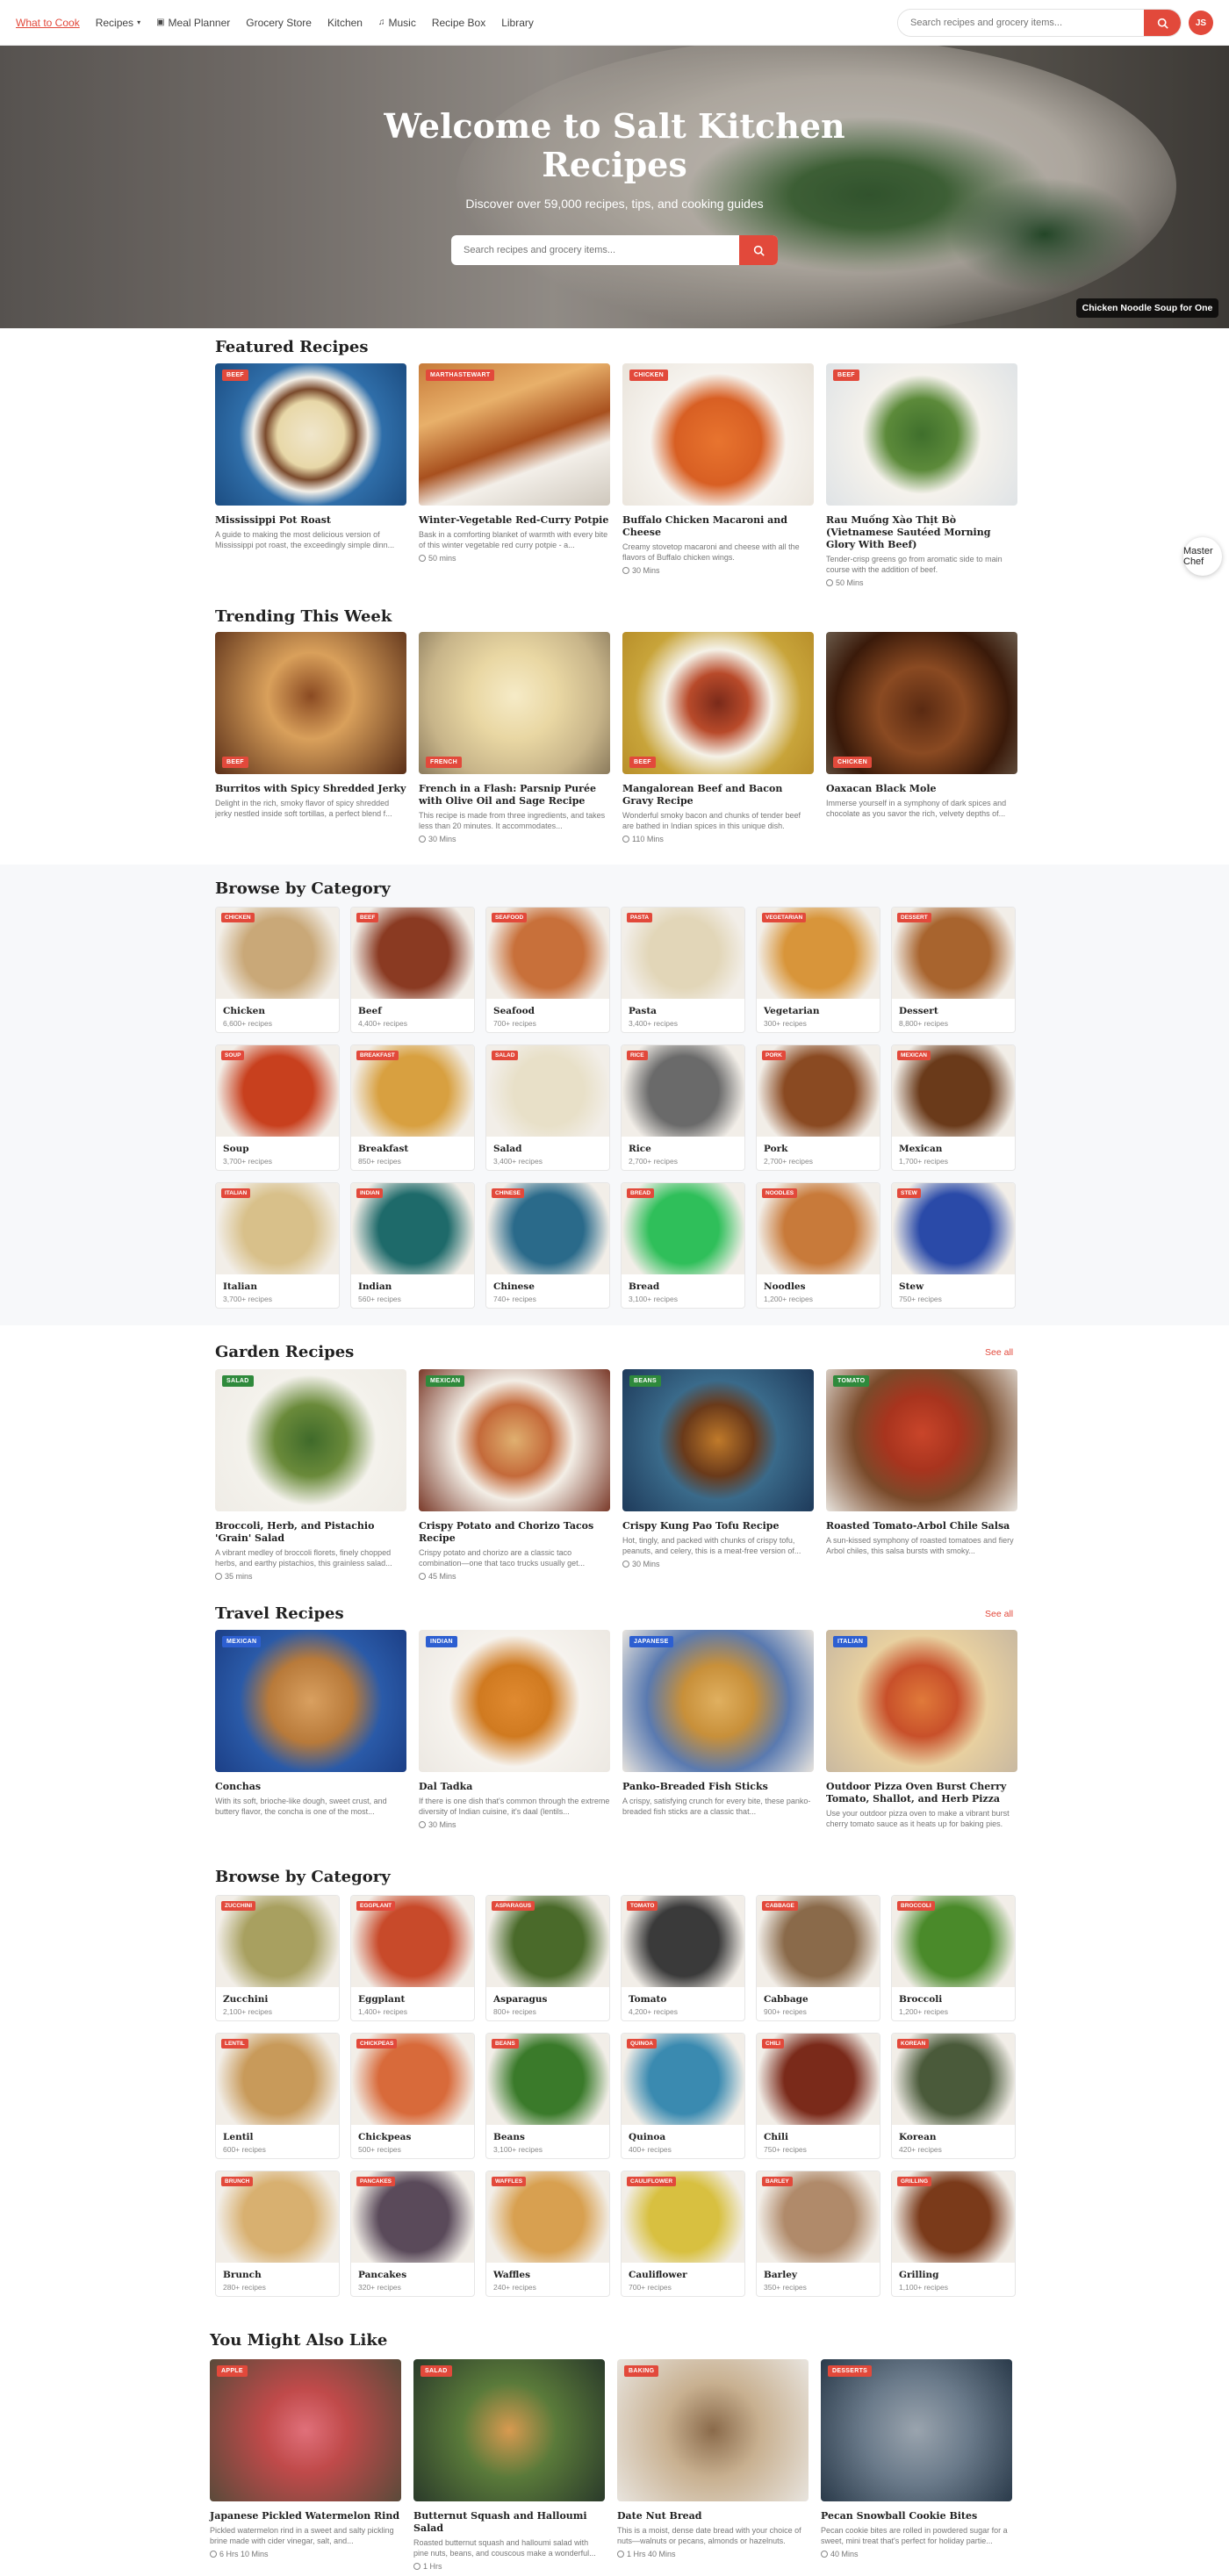  I want to click on browse1-category-vegetarian: Vegetarian Vegetarian 300+ recipes, so click(818, 970).